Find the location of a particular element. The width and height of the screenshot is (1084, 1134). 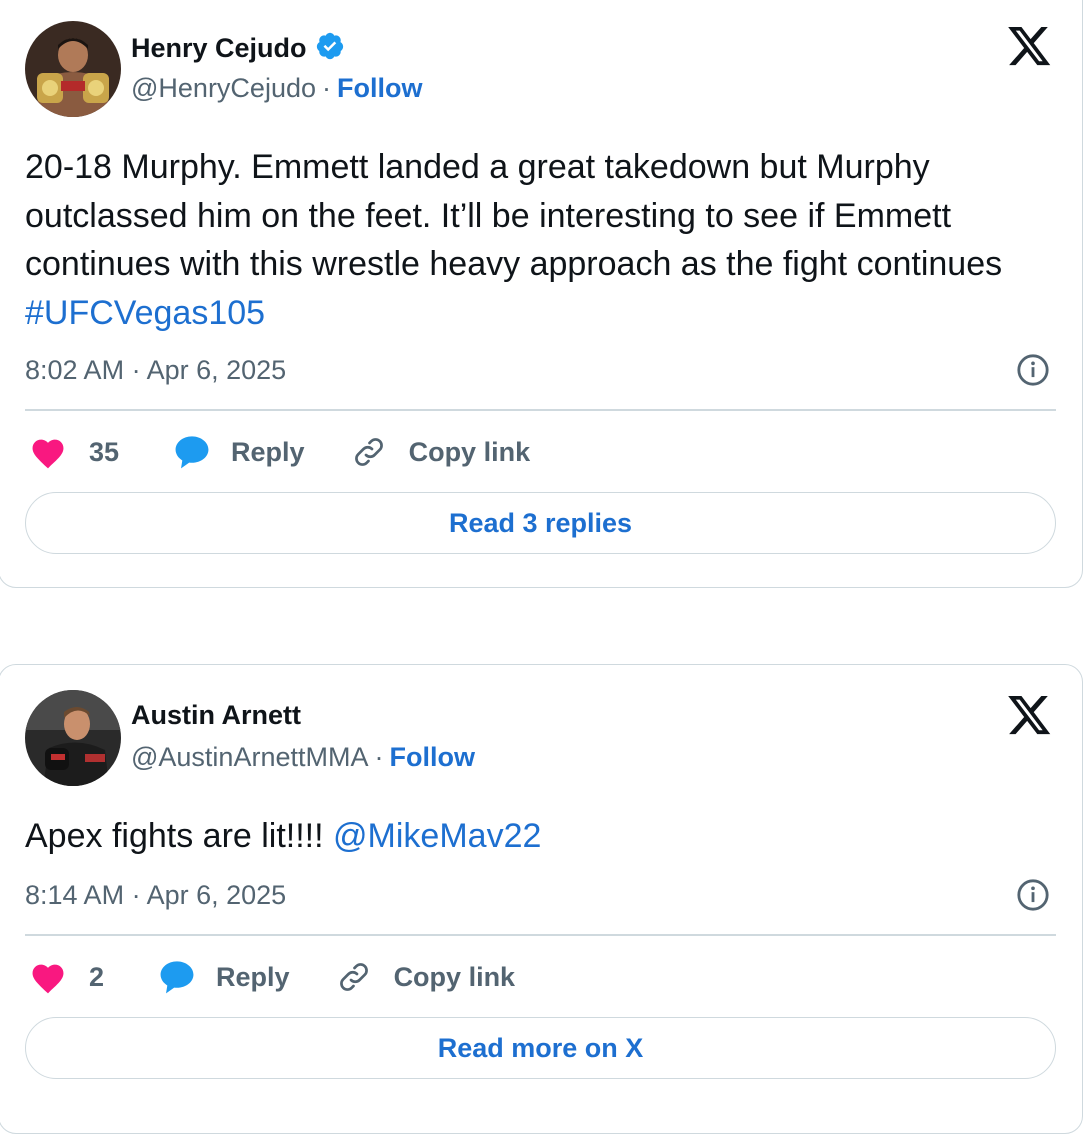

author-name: Henry Cejudo is located at coordinates (219, 48).